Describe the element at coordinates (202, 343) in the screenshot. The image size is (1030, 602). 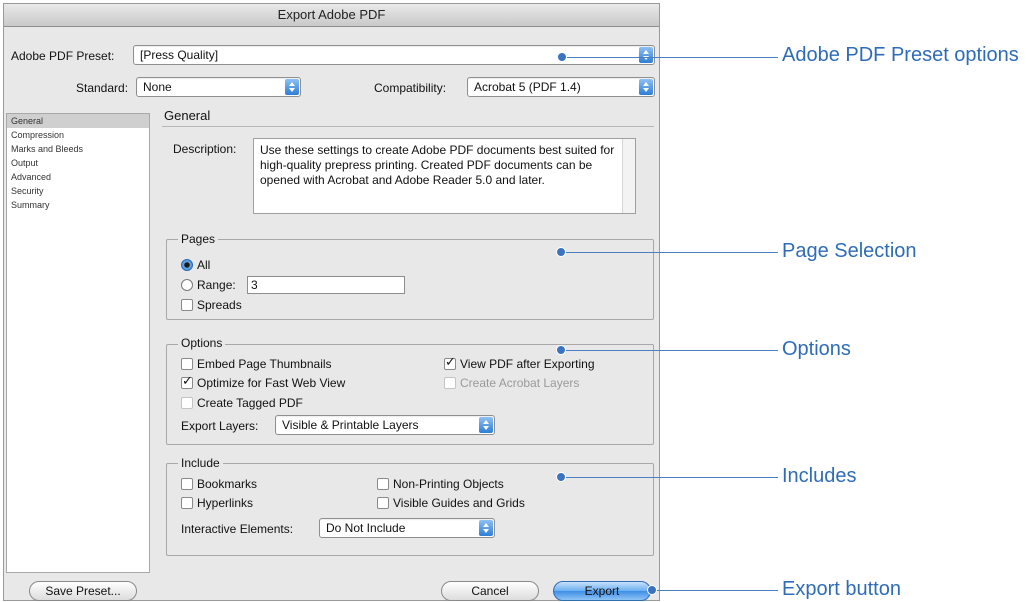
I see `options-group-title: Options` at that location.